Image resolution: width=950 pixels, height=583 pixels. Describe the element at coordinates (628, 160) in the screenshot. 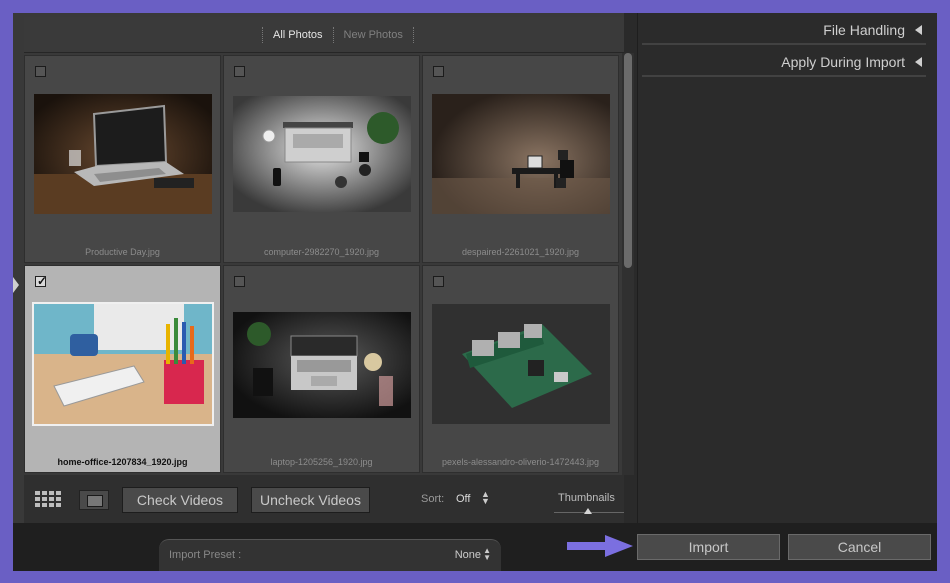

I see `scrollbar-thumb` at that location.